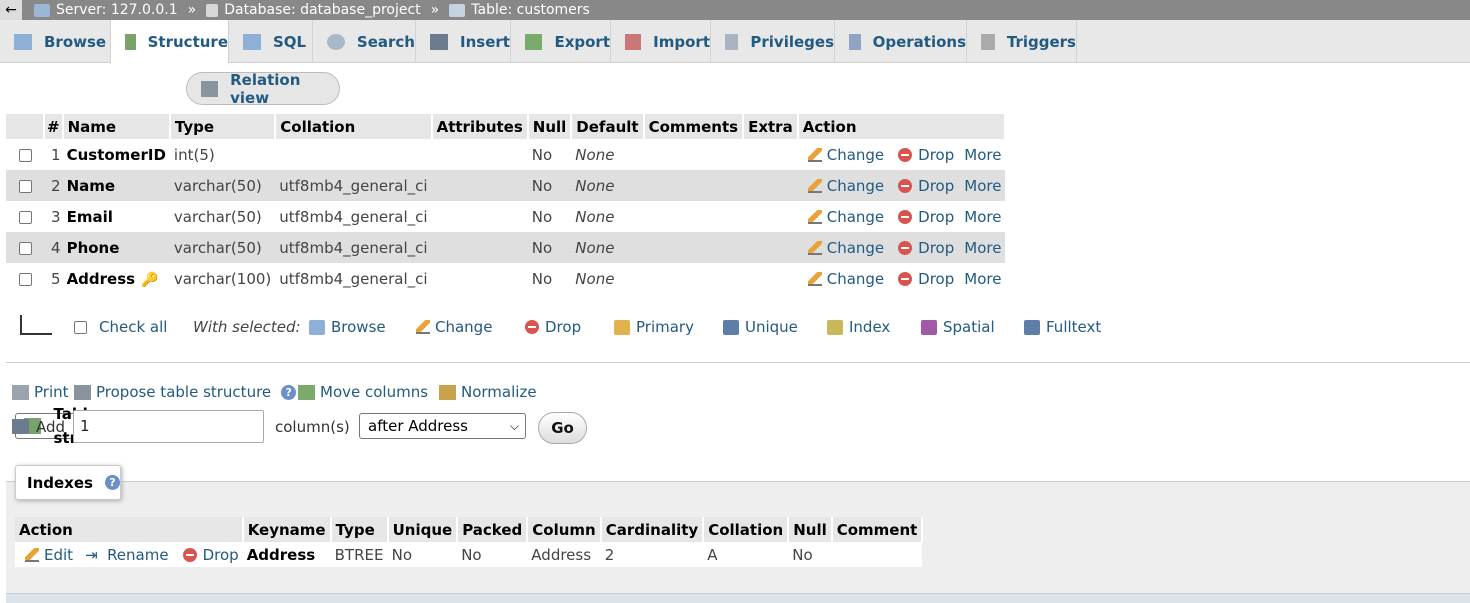 The width and height of the screenshot is (1470, 603). Describe the element at coordinates (271, 41) in the screenshot. I see `tab-sql: SQL` at that location.